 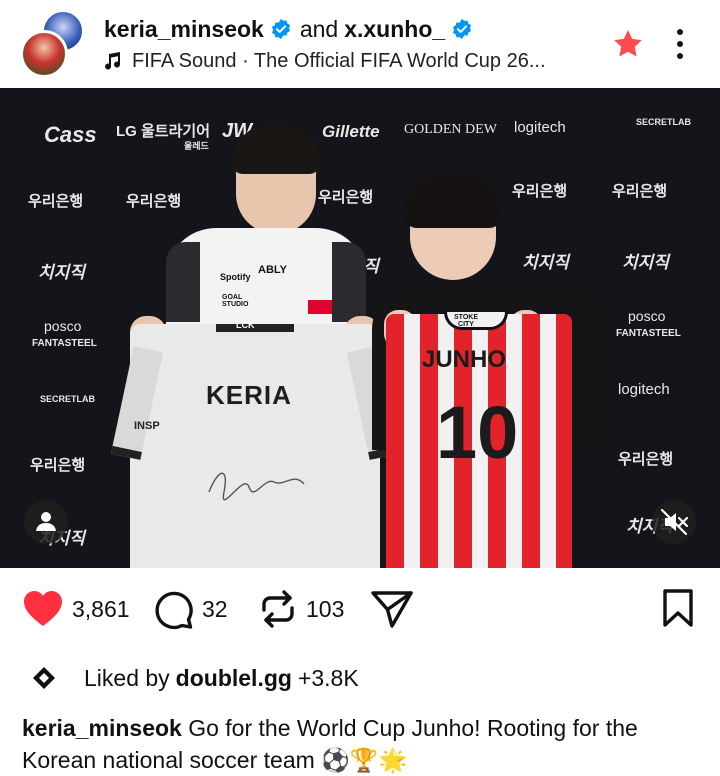 I want to click on and-text: and, so click(x=319, y=28).